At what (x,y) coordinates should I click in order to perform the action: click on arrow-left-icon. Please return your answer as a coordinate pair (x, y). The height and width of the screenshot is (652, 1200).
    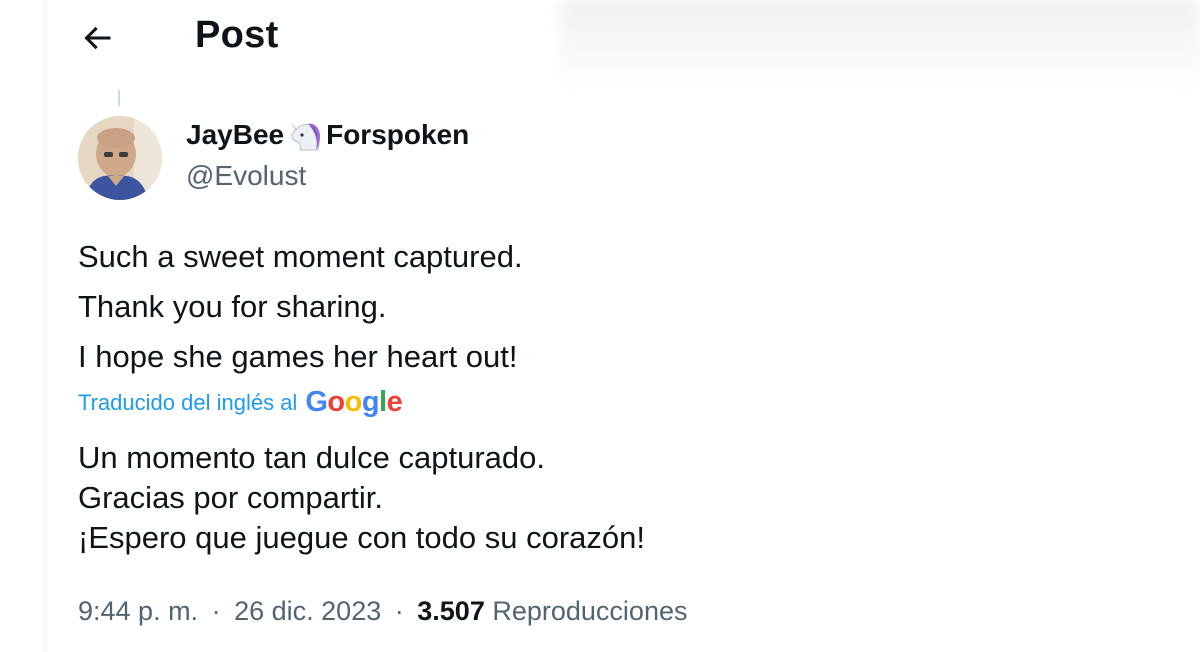
    Looking at the image, I should click on (97, 38).